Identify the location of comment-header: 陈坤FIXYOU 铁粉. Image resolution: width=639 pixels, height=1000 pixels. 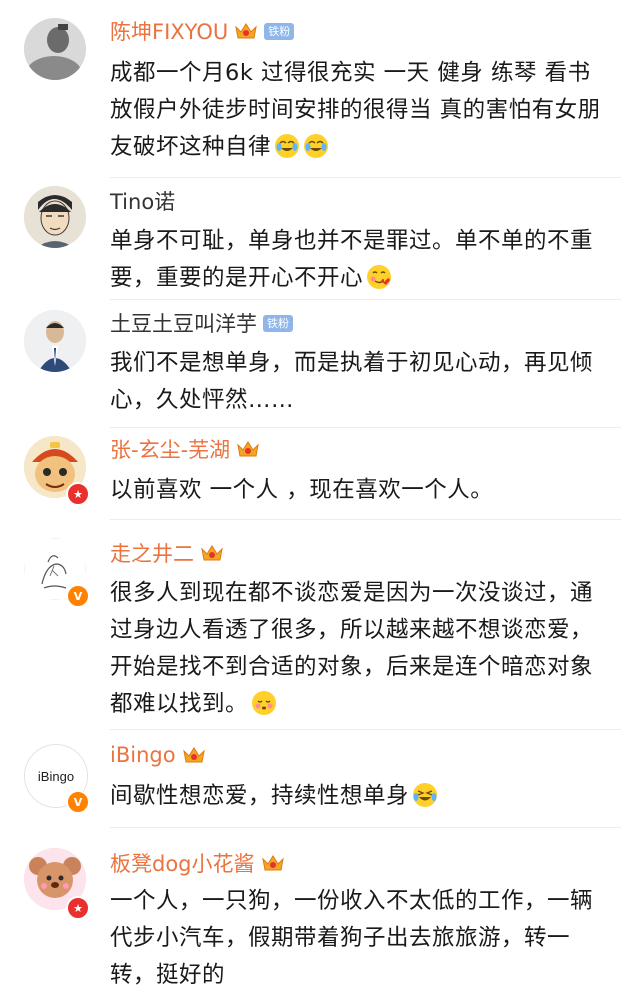
(202, 31).